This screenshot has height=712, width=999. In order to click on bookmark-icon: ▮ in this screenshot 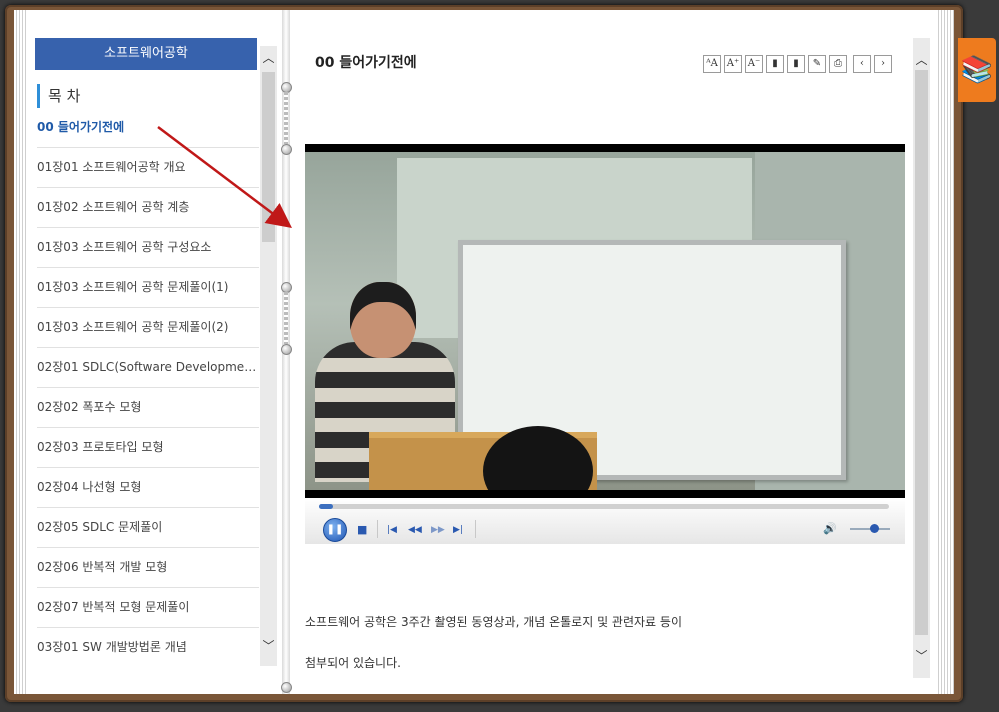, I will do `click(775, 64)`.